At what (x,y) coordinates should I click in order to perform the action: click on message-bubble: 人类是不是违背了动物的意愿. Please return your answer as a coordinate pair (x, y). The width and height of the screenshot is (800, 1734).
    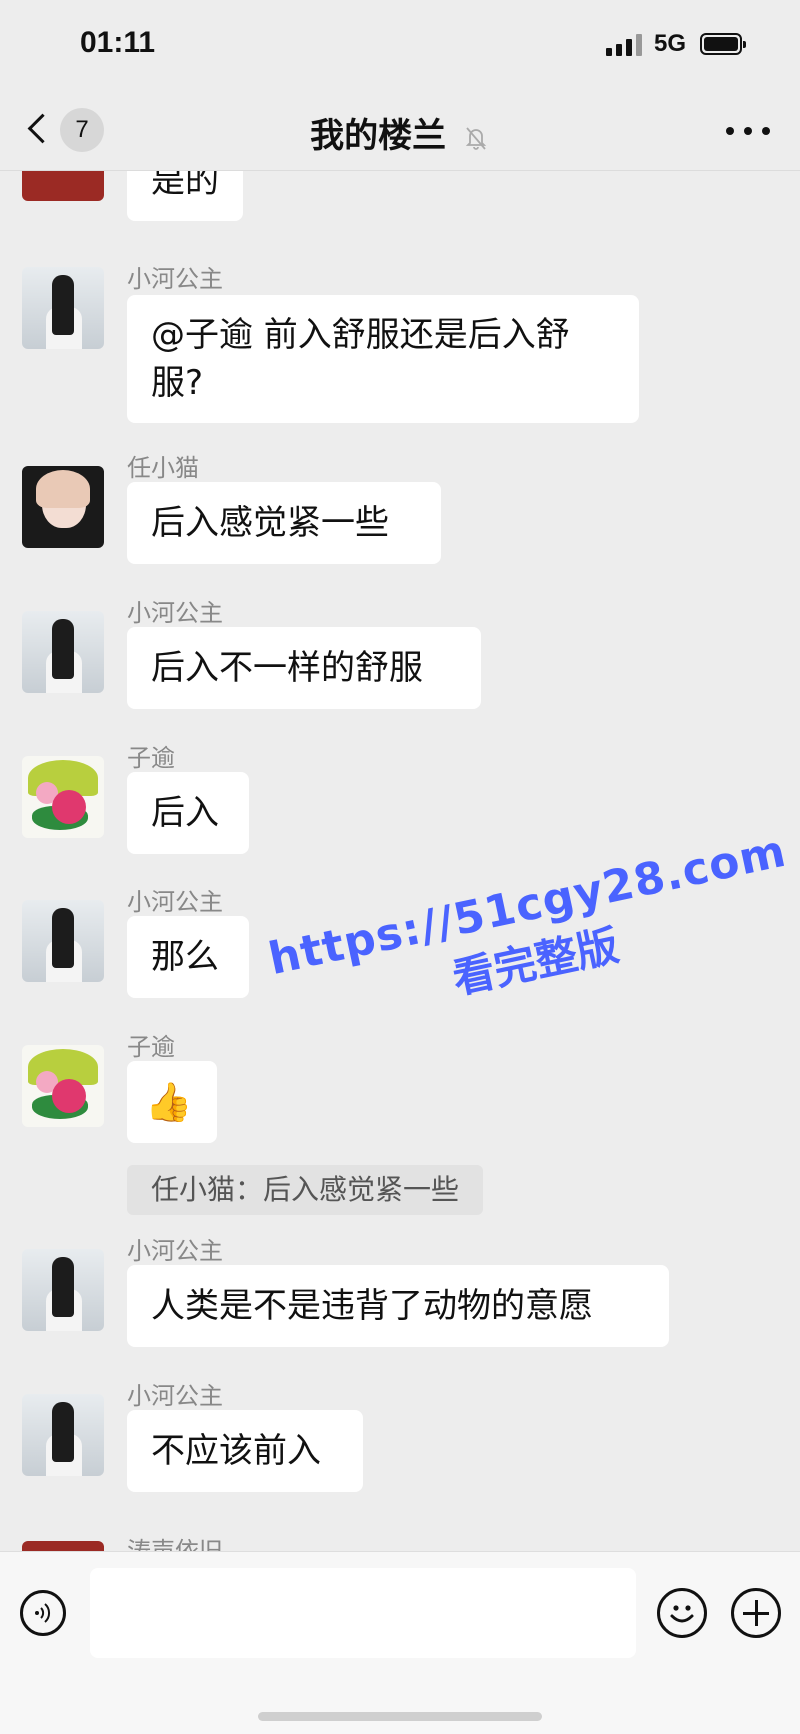
    Looking at the image, I should click on (398, 1306).